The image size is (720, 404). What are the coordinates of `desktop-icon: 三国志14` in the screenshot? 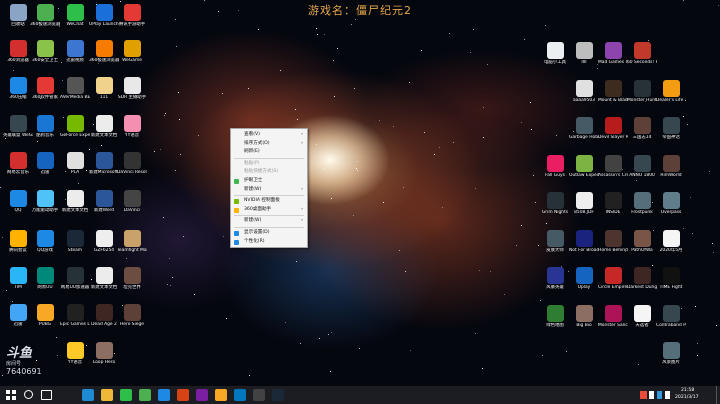 It's located at (642, 130).